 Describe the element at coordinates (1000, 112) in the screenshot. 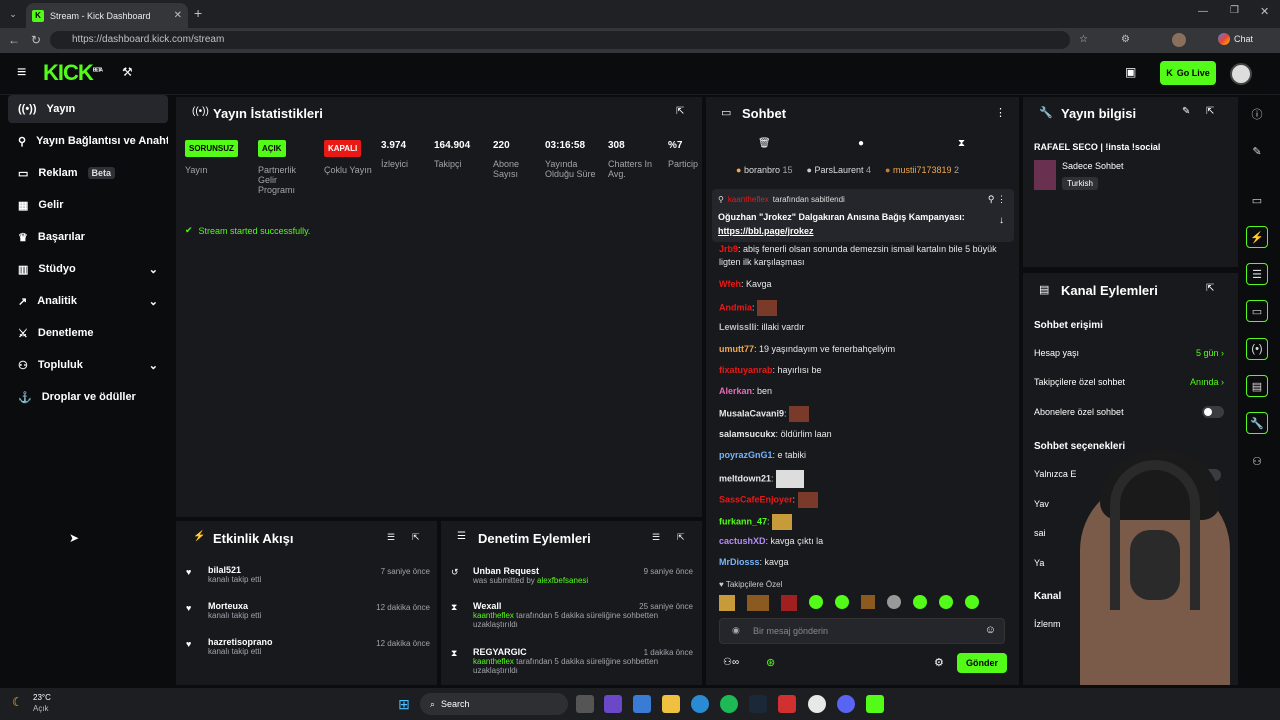

I see `more-icon: ⋮` at that location.